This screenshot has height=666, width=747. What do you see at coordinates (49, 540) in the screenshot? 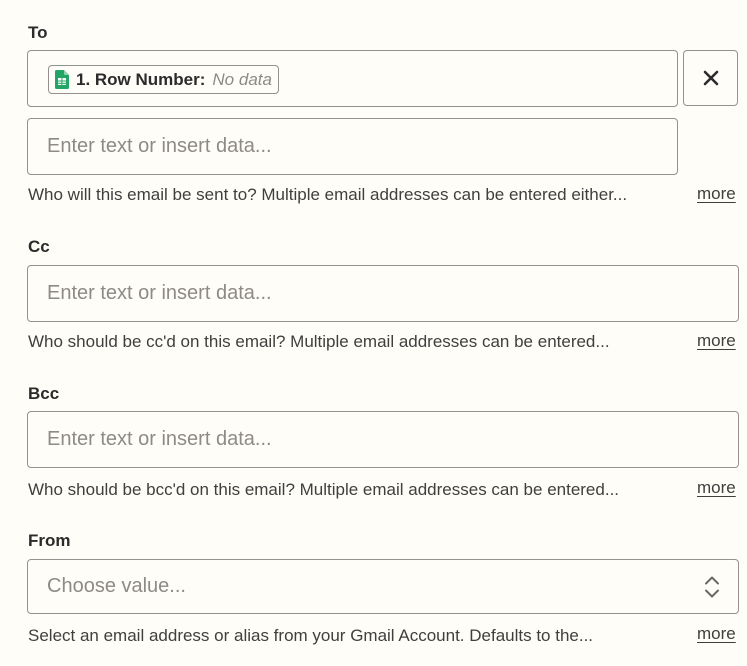
I see `from-label: From` at bounding box center [49, 540].